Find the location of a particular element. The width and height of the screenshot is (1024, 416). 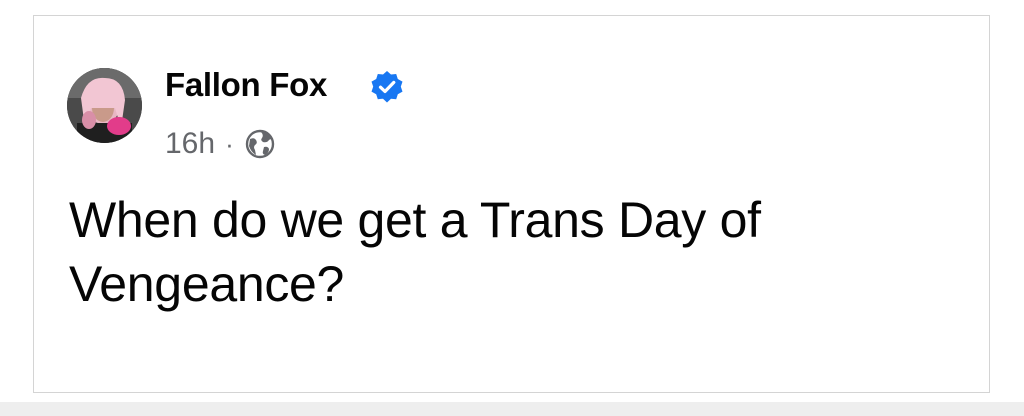

author-name: Fallon Fox is located at coordinates (246, 85).